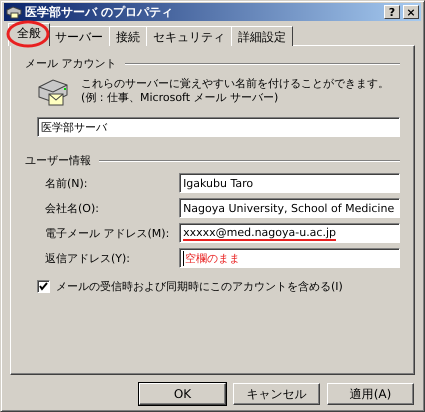  What do you see at coordinates (289, 183) in the screenshot?
I see `text-field: Igakubu Taro` at bounding box center [289, 183].